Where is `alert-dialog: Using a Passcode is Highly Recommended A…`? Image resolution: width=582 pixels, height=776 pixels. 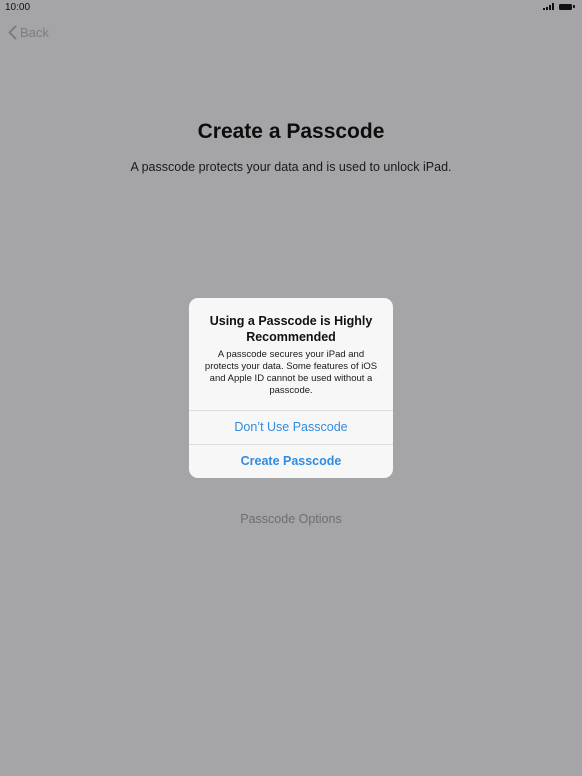 alert-dialog: Using a Passcode is Highly Recommended A… is located at coordinates (291, 388).